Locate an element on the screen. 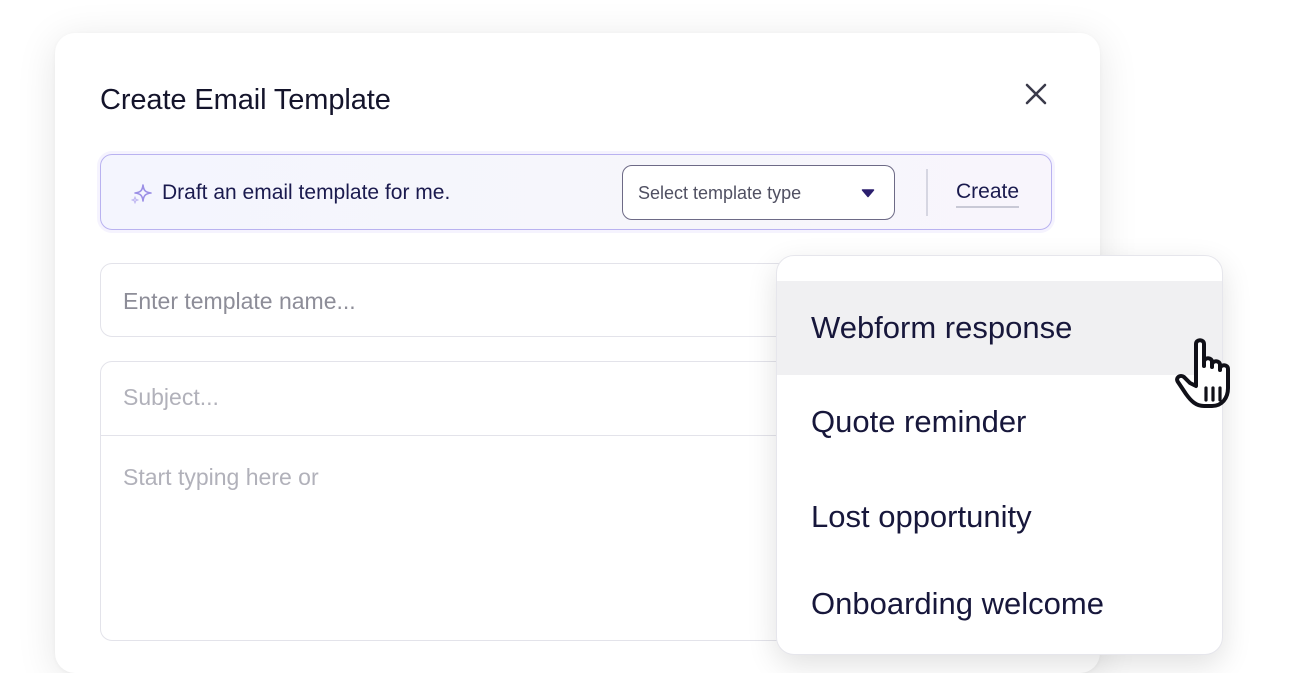 The width and height of the screenshot is (1294, 673). dropdown-option-label: Quote reminder is located at coordinates (919, 421).